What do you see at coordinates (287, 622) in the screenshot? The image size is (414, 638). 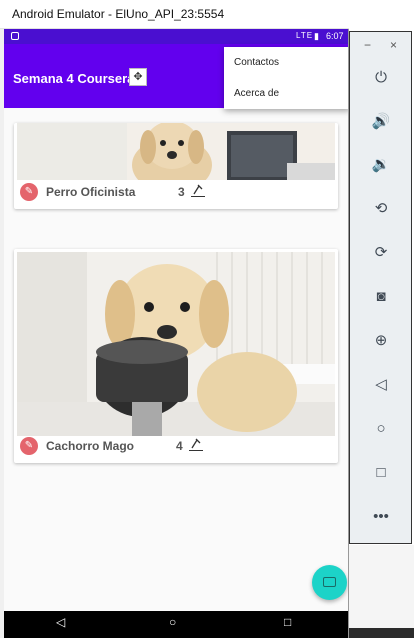 I see `nav-overview-icon: □` at bounding box center [287, 622].